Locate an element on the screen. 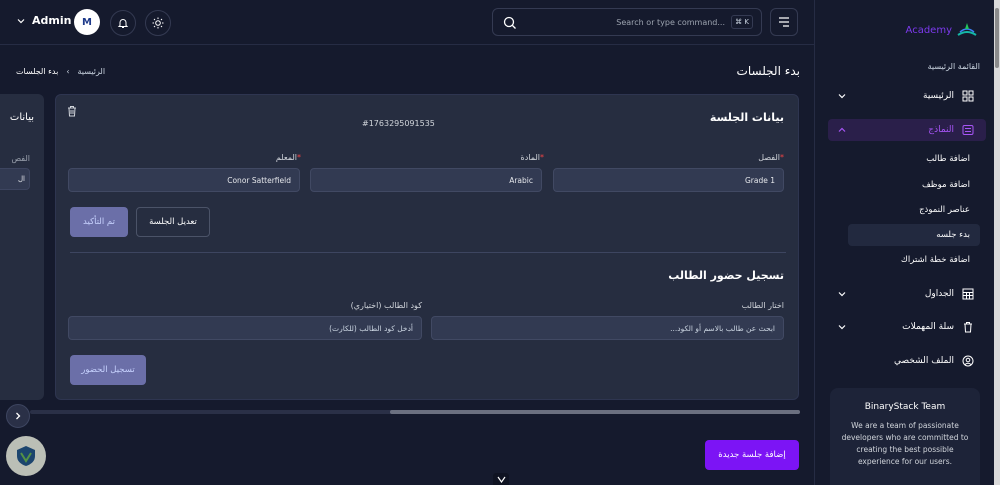 This screenshot has height=485, width=1000. field-value: Grade 1 is located at coordinates (759, 180).